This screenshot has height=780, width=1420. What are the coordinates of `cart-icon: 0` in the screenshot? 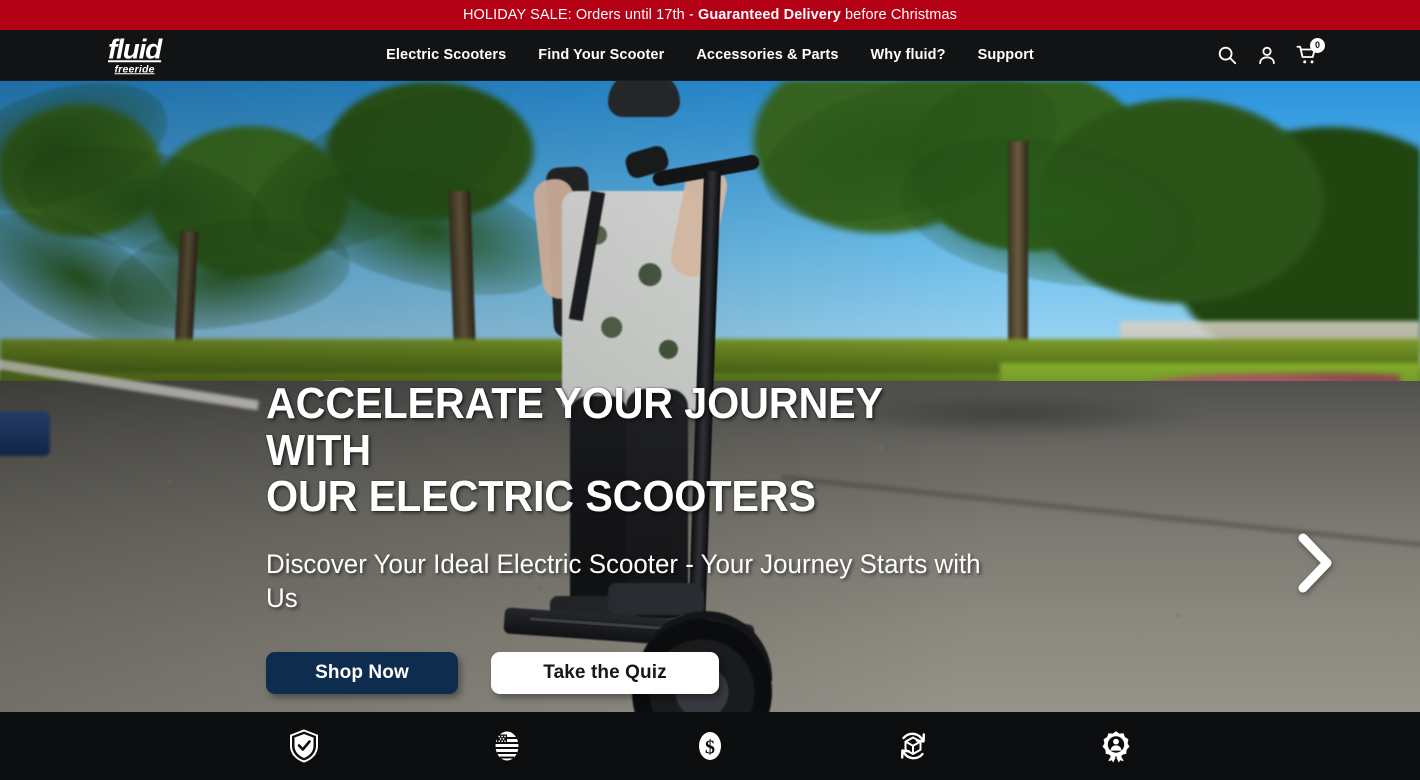 It's located at (1310, 52).